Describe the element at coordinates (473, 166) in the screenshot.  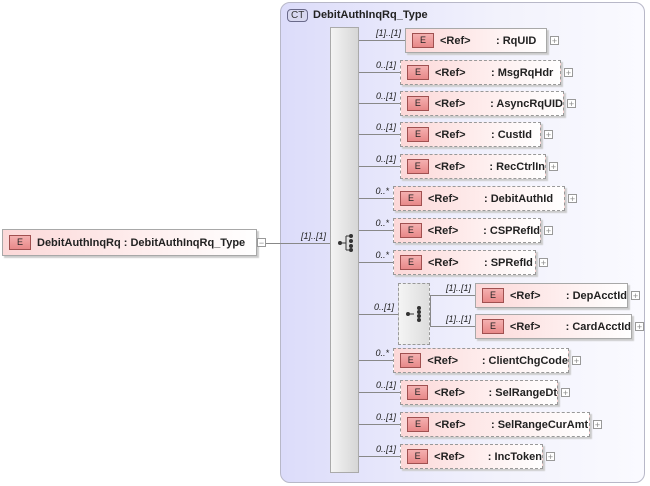
I see `child-element: E <Ref>: RecCtrlIn` at that location.